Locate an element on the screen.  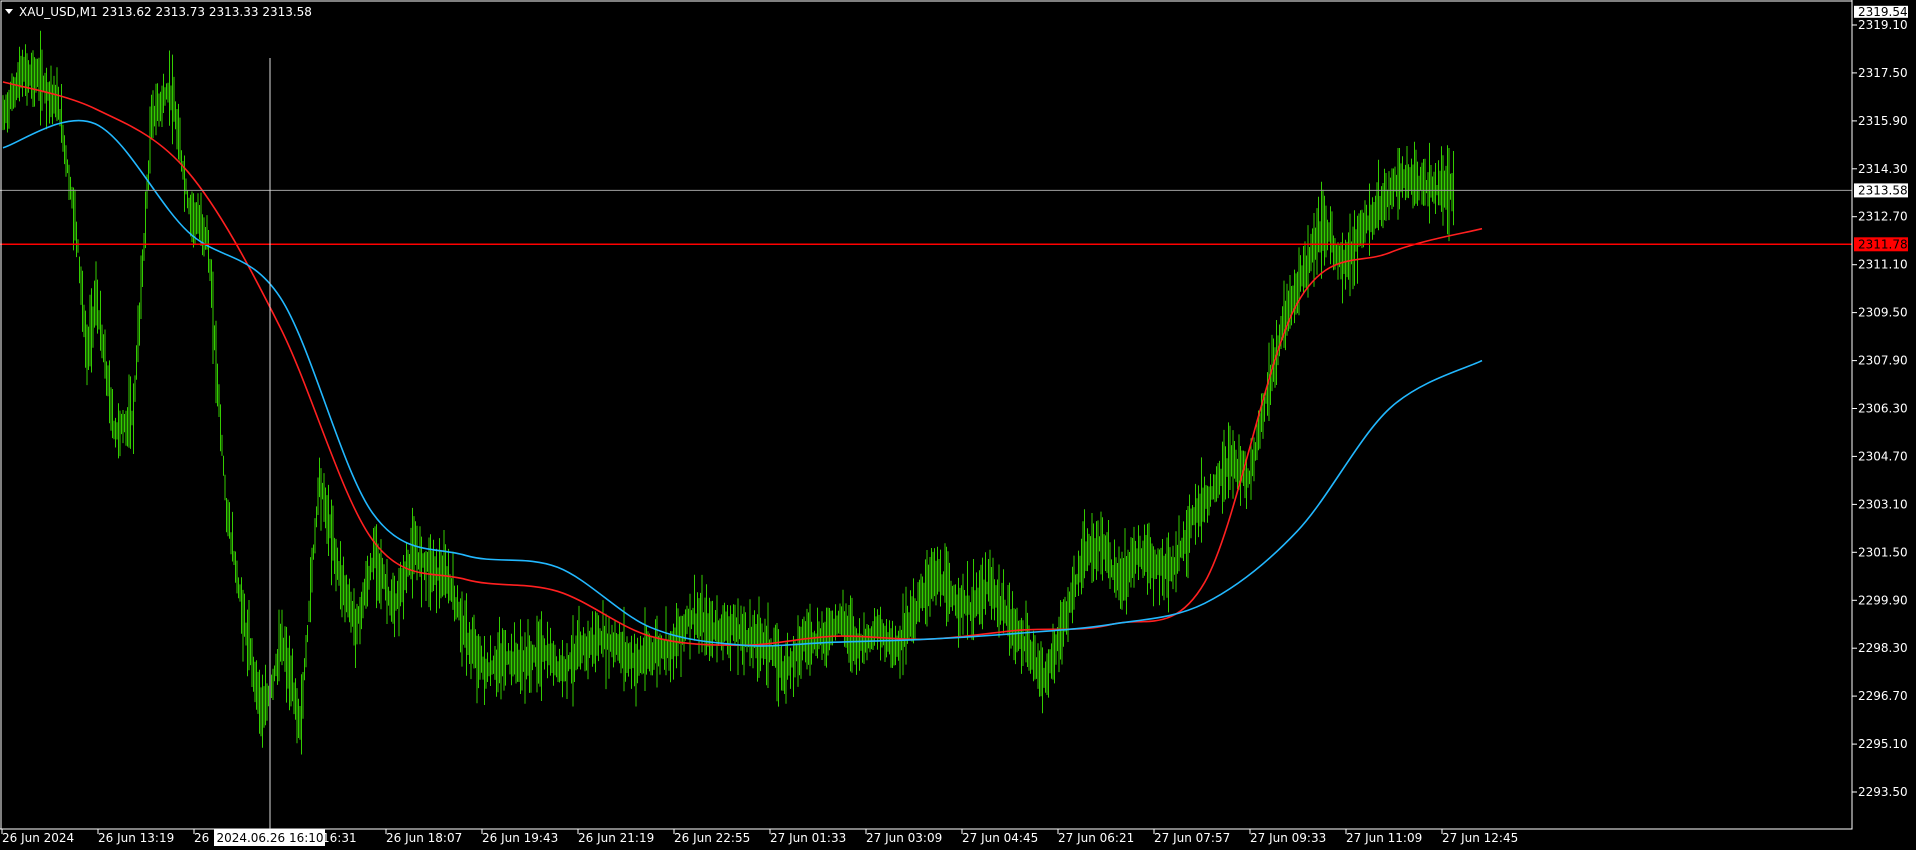
time-tick-label: 27 Jun 07:57 is located at coordinates (1192, 838).